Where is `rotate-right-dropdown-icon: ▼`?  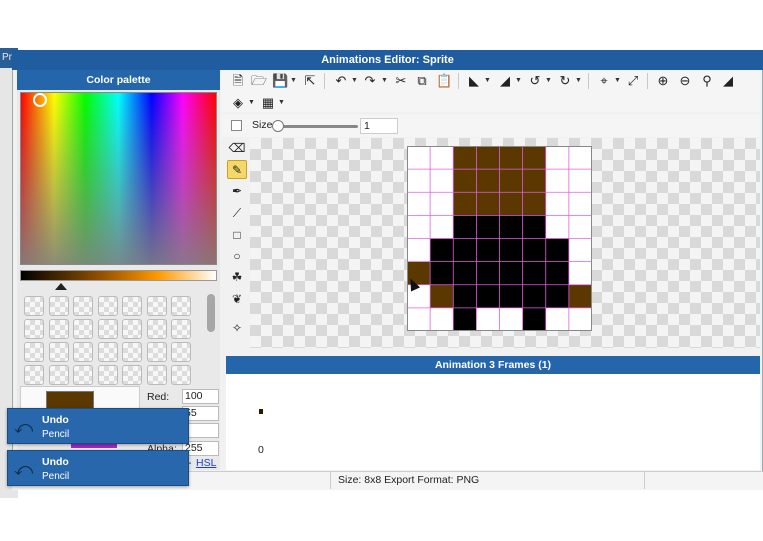 rotate-right-dropdown-icon: ▼ is located at coordinates (578, 81).